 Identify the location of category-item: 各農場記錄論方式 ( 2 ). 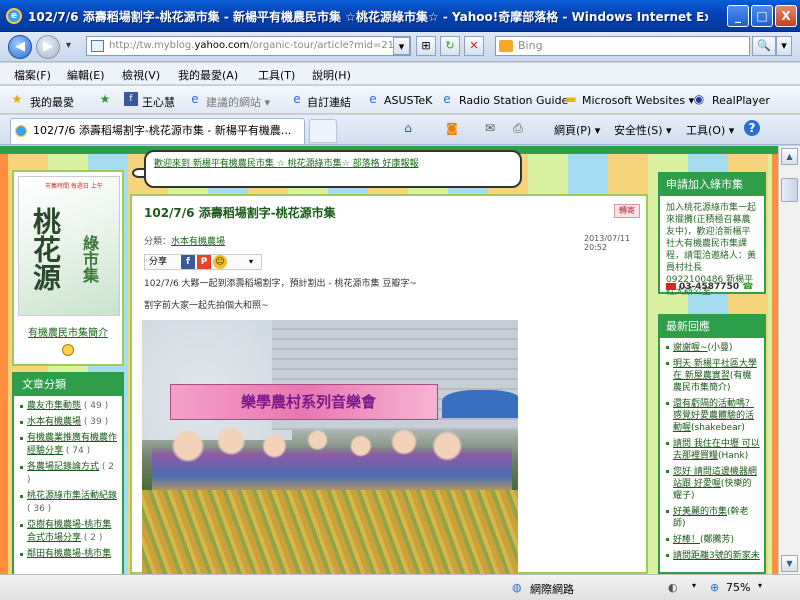
(69, 474).